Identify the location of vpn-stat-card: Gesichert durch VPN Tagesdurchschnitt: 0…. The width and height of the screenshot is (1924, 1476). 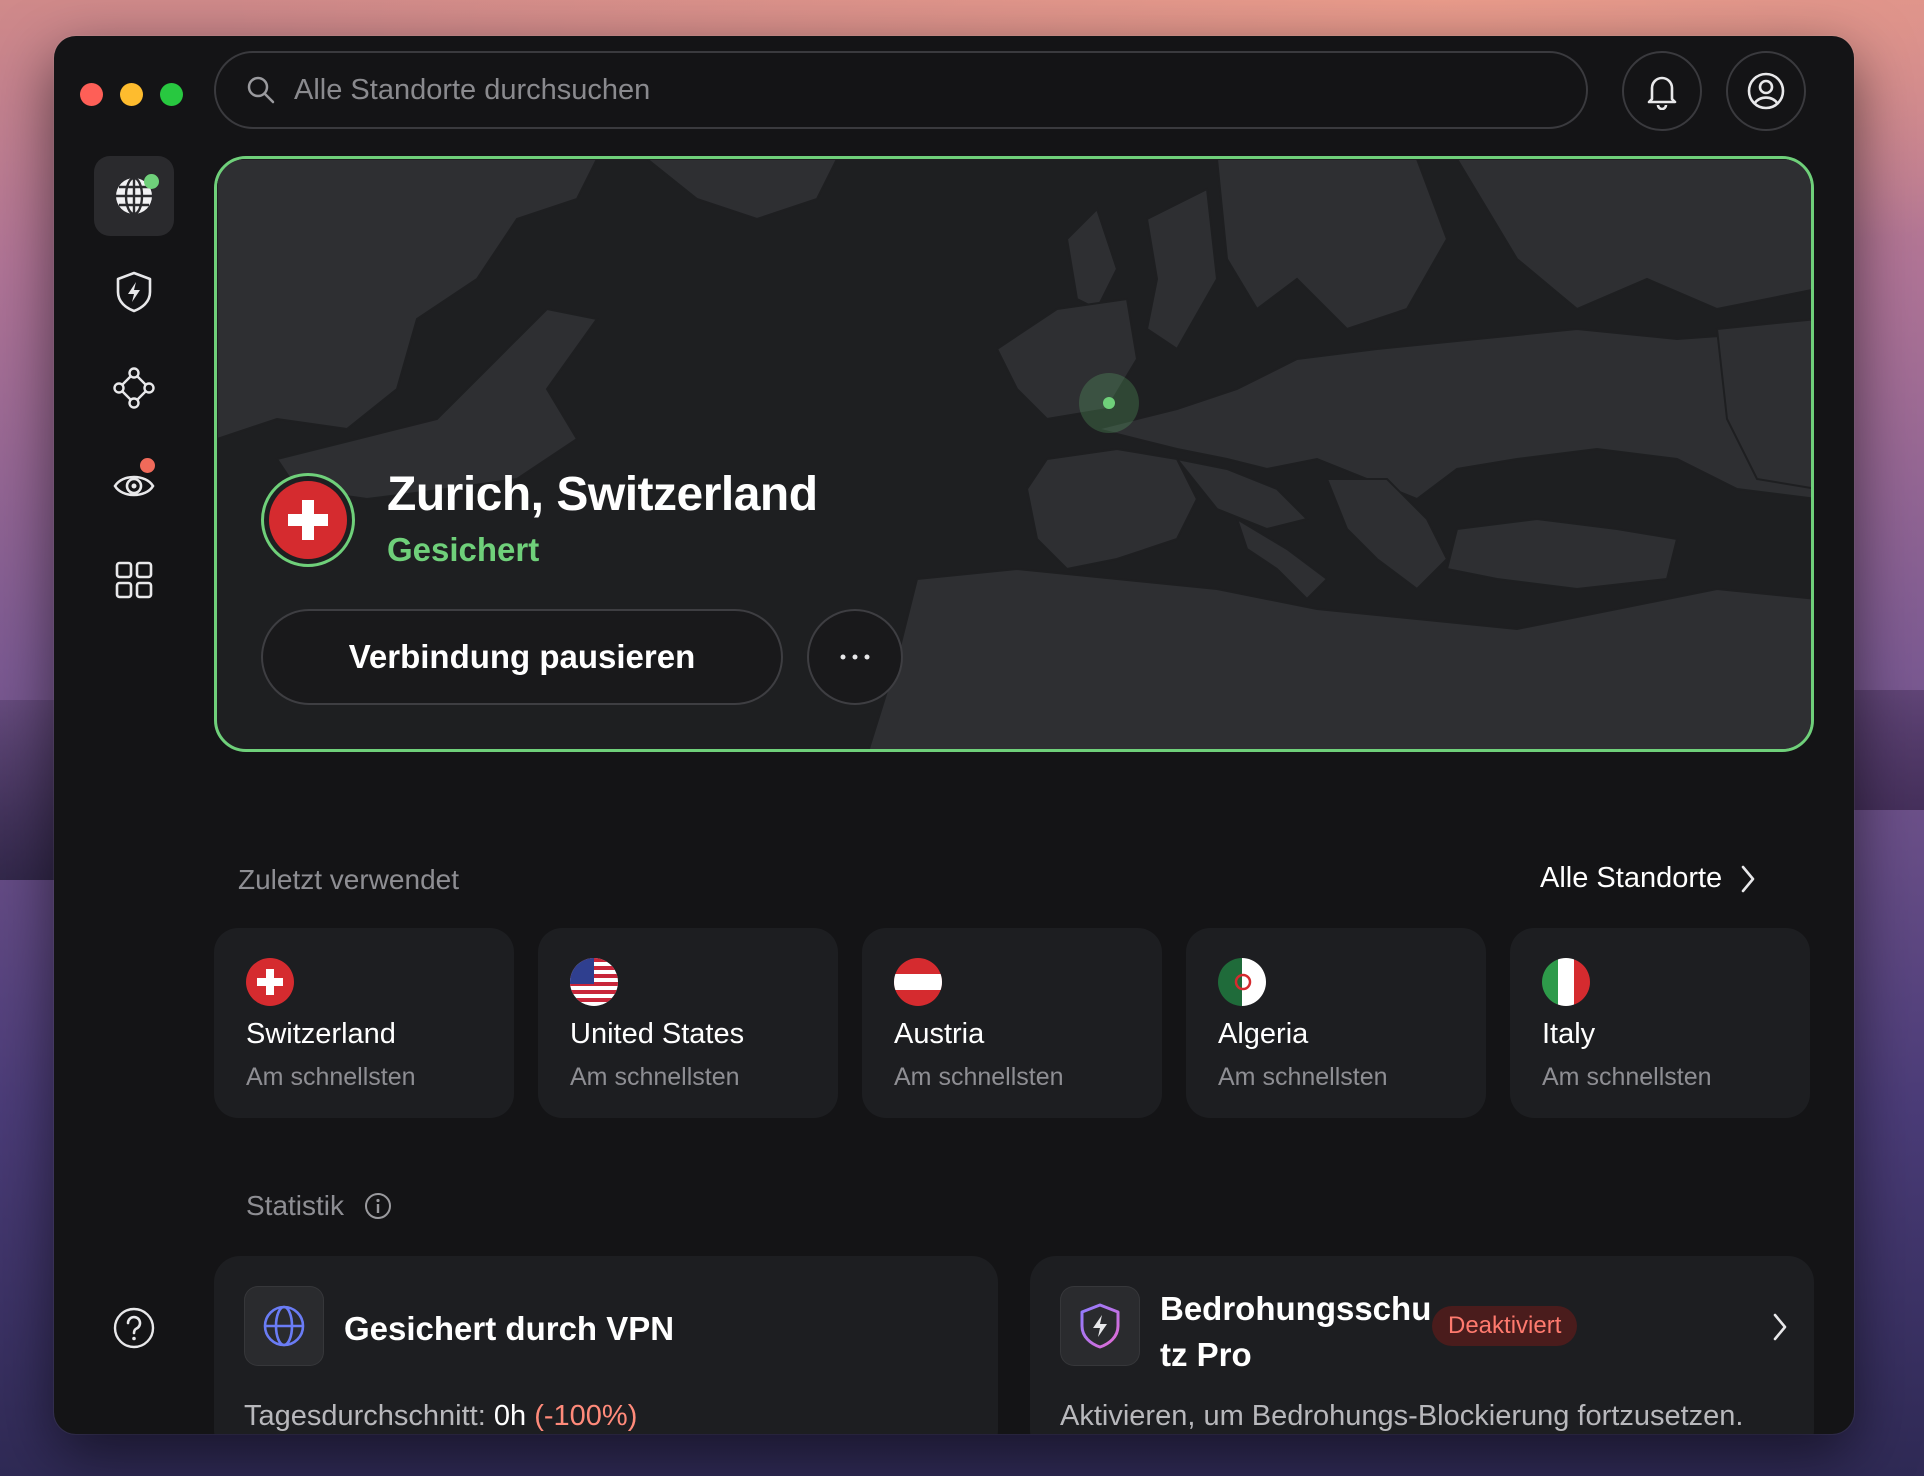
(606, 1345).